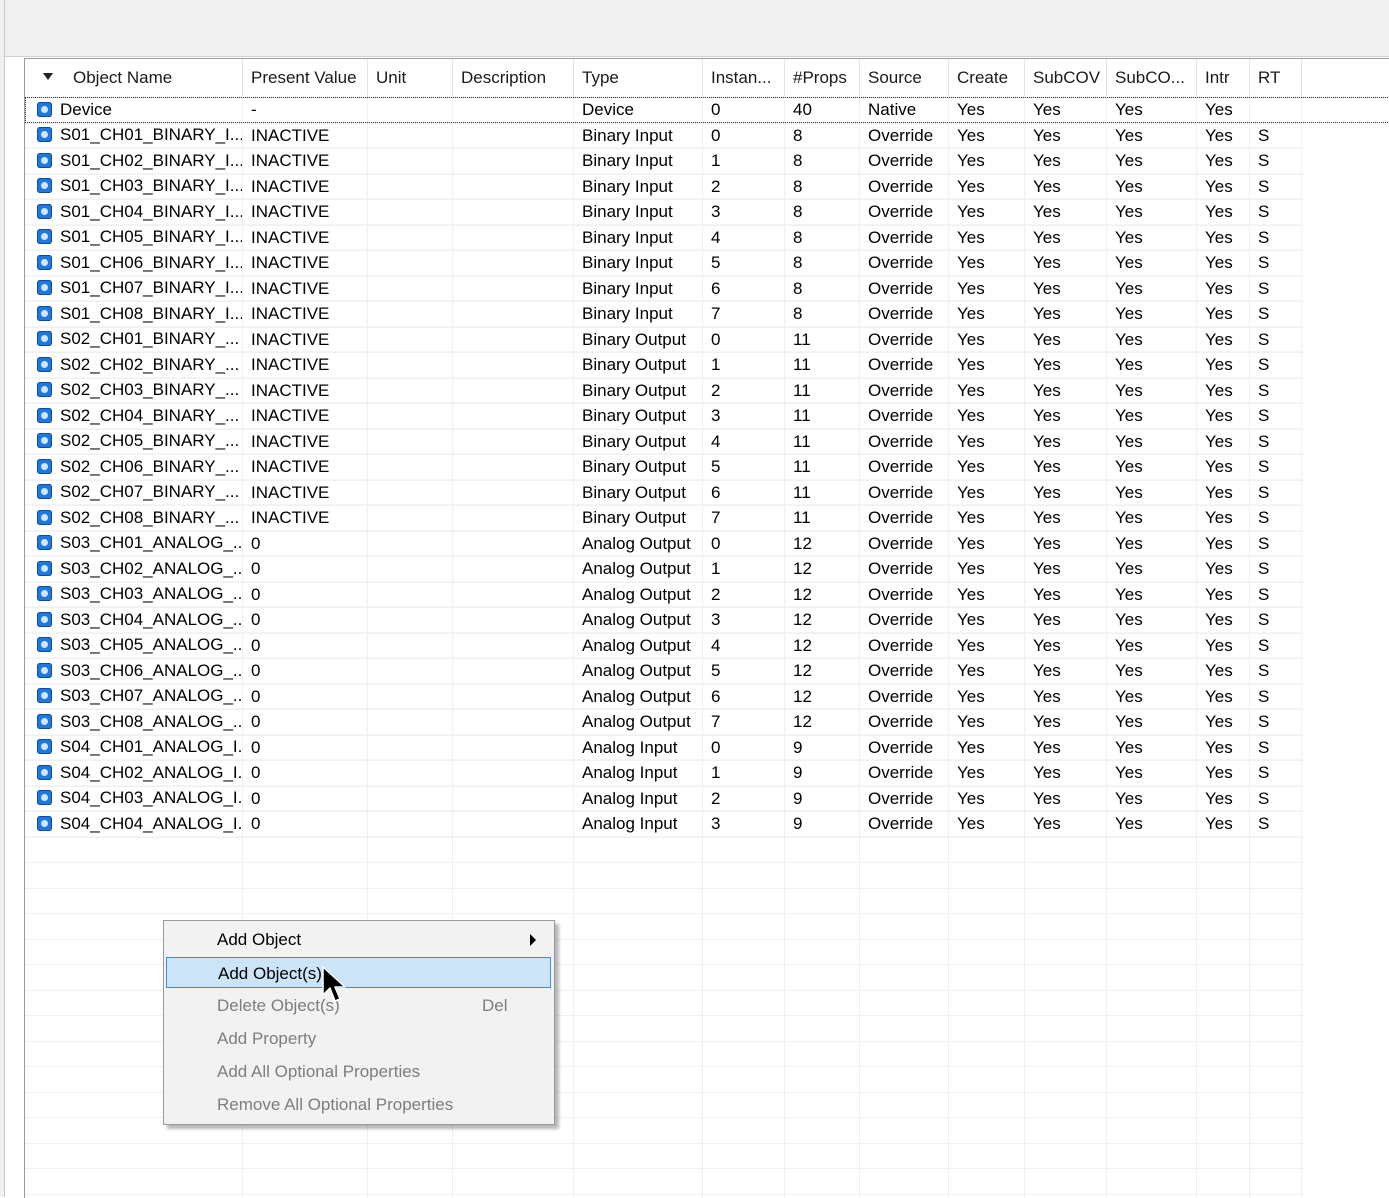 The height and width of the screenshot is (1198, 1389). I want to click on column-header-unit: Unit, so click(410, 78).